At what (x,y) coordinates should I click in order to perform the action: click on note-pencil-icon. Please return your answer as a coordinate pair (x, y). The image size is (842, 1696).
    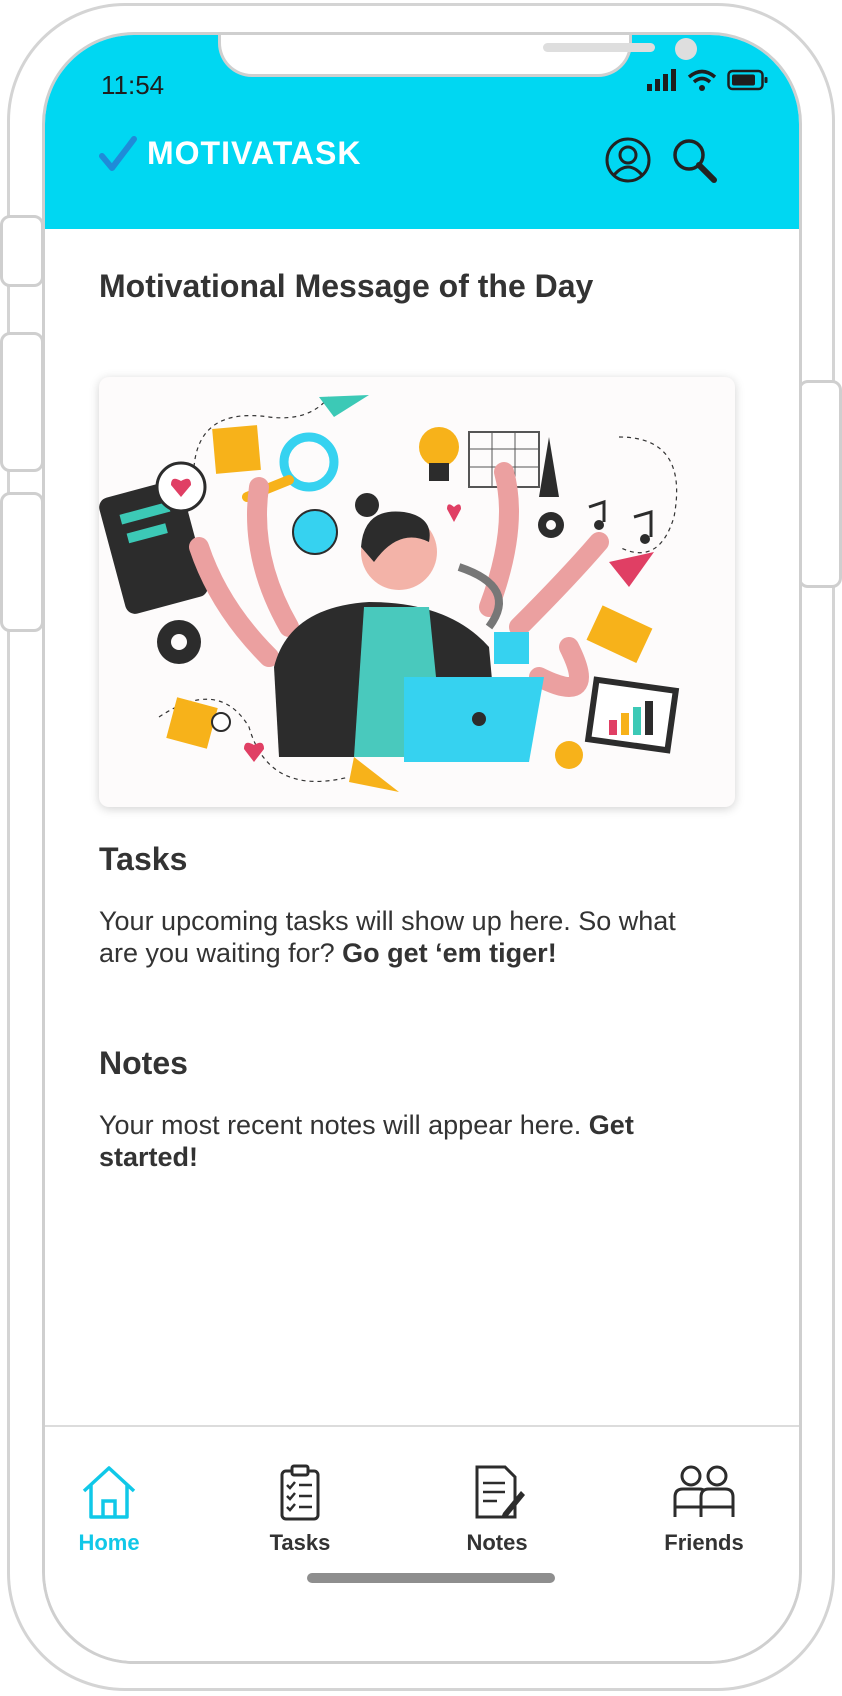
    Looking at the image, I should click on (500, 1492).